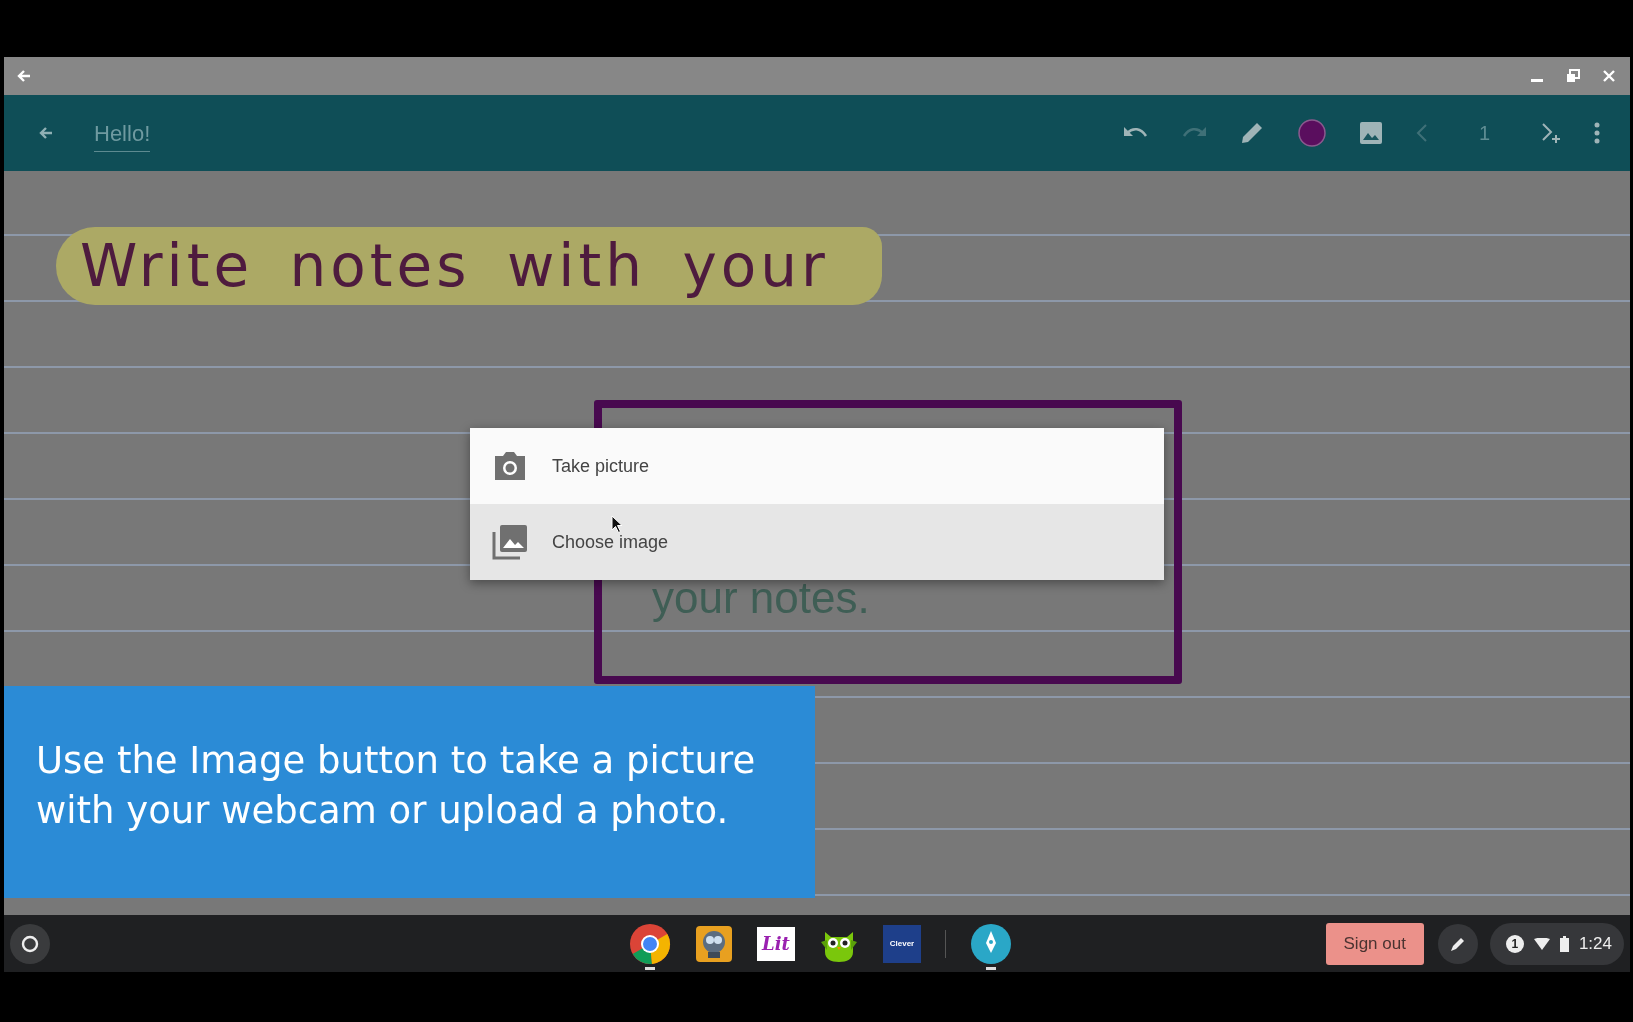  I want to click on wifi-icon, so click(1541, 943).